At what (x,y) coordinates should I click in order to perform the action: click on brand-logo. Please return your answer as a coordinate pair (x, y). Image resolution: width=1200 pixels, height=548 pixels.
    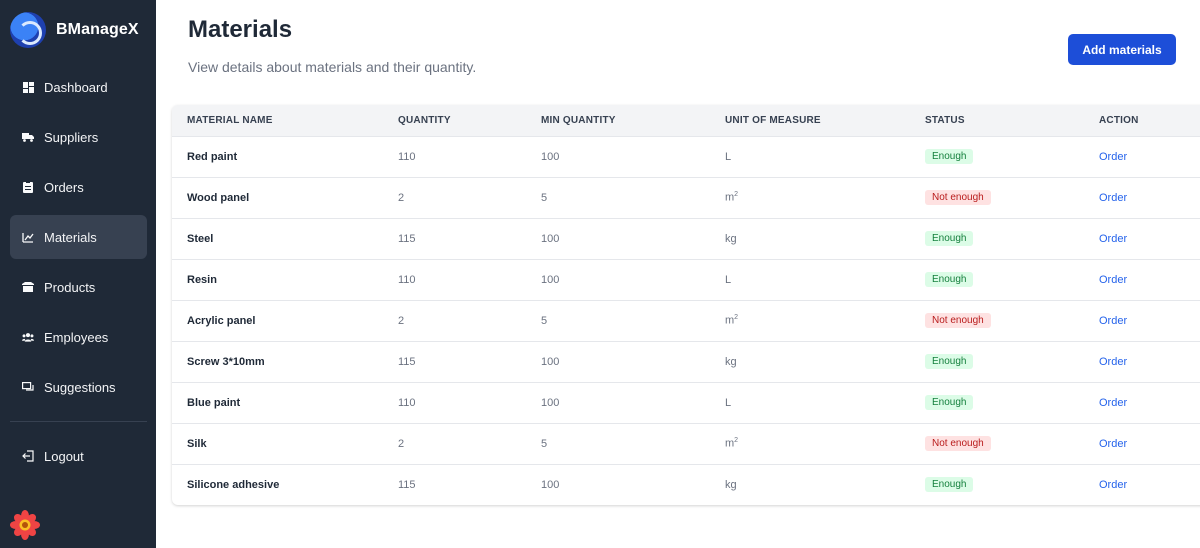
    Looking at the image, I should click on (28, 30).